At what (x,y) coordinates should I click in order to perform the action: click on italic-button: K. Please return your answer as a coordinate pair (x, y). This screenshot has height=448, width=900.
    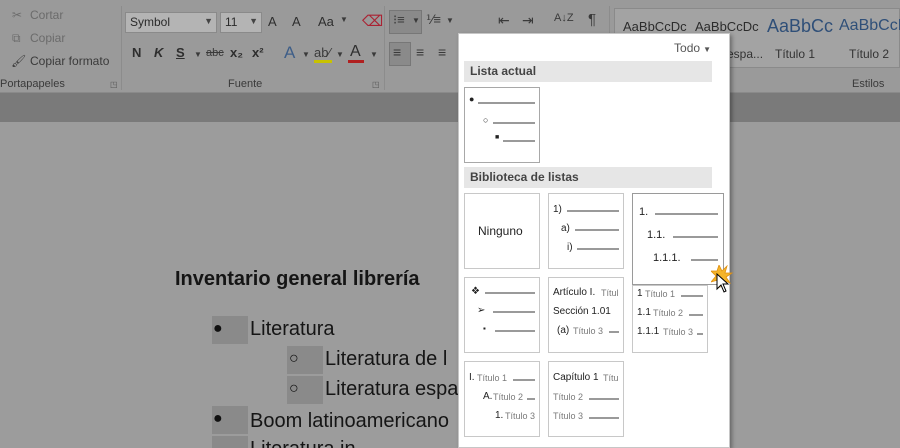
    Looking at the image, I should click on (158, 52).